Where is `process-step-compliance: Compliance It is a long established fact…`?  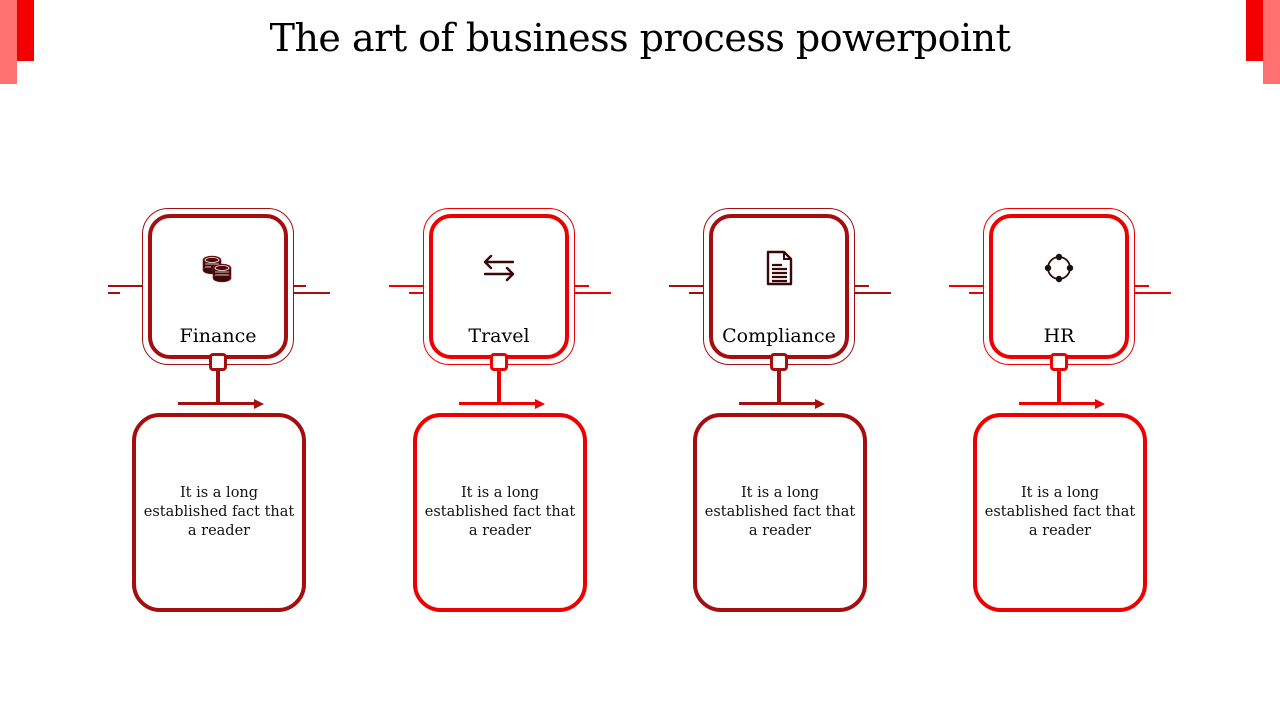 process-step-compliance: Compliance It is a long established fact… is located at coordinates (809, 410).